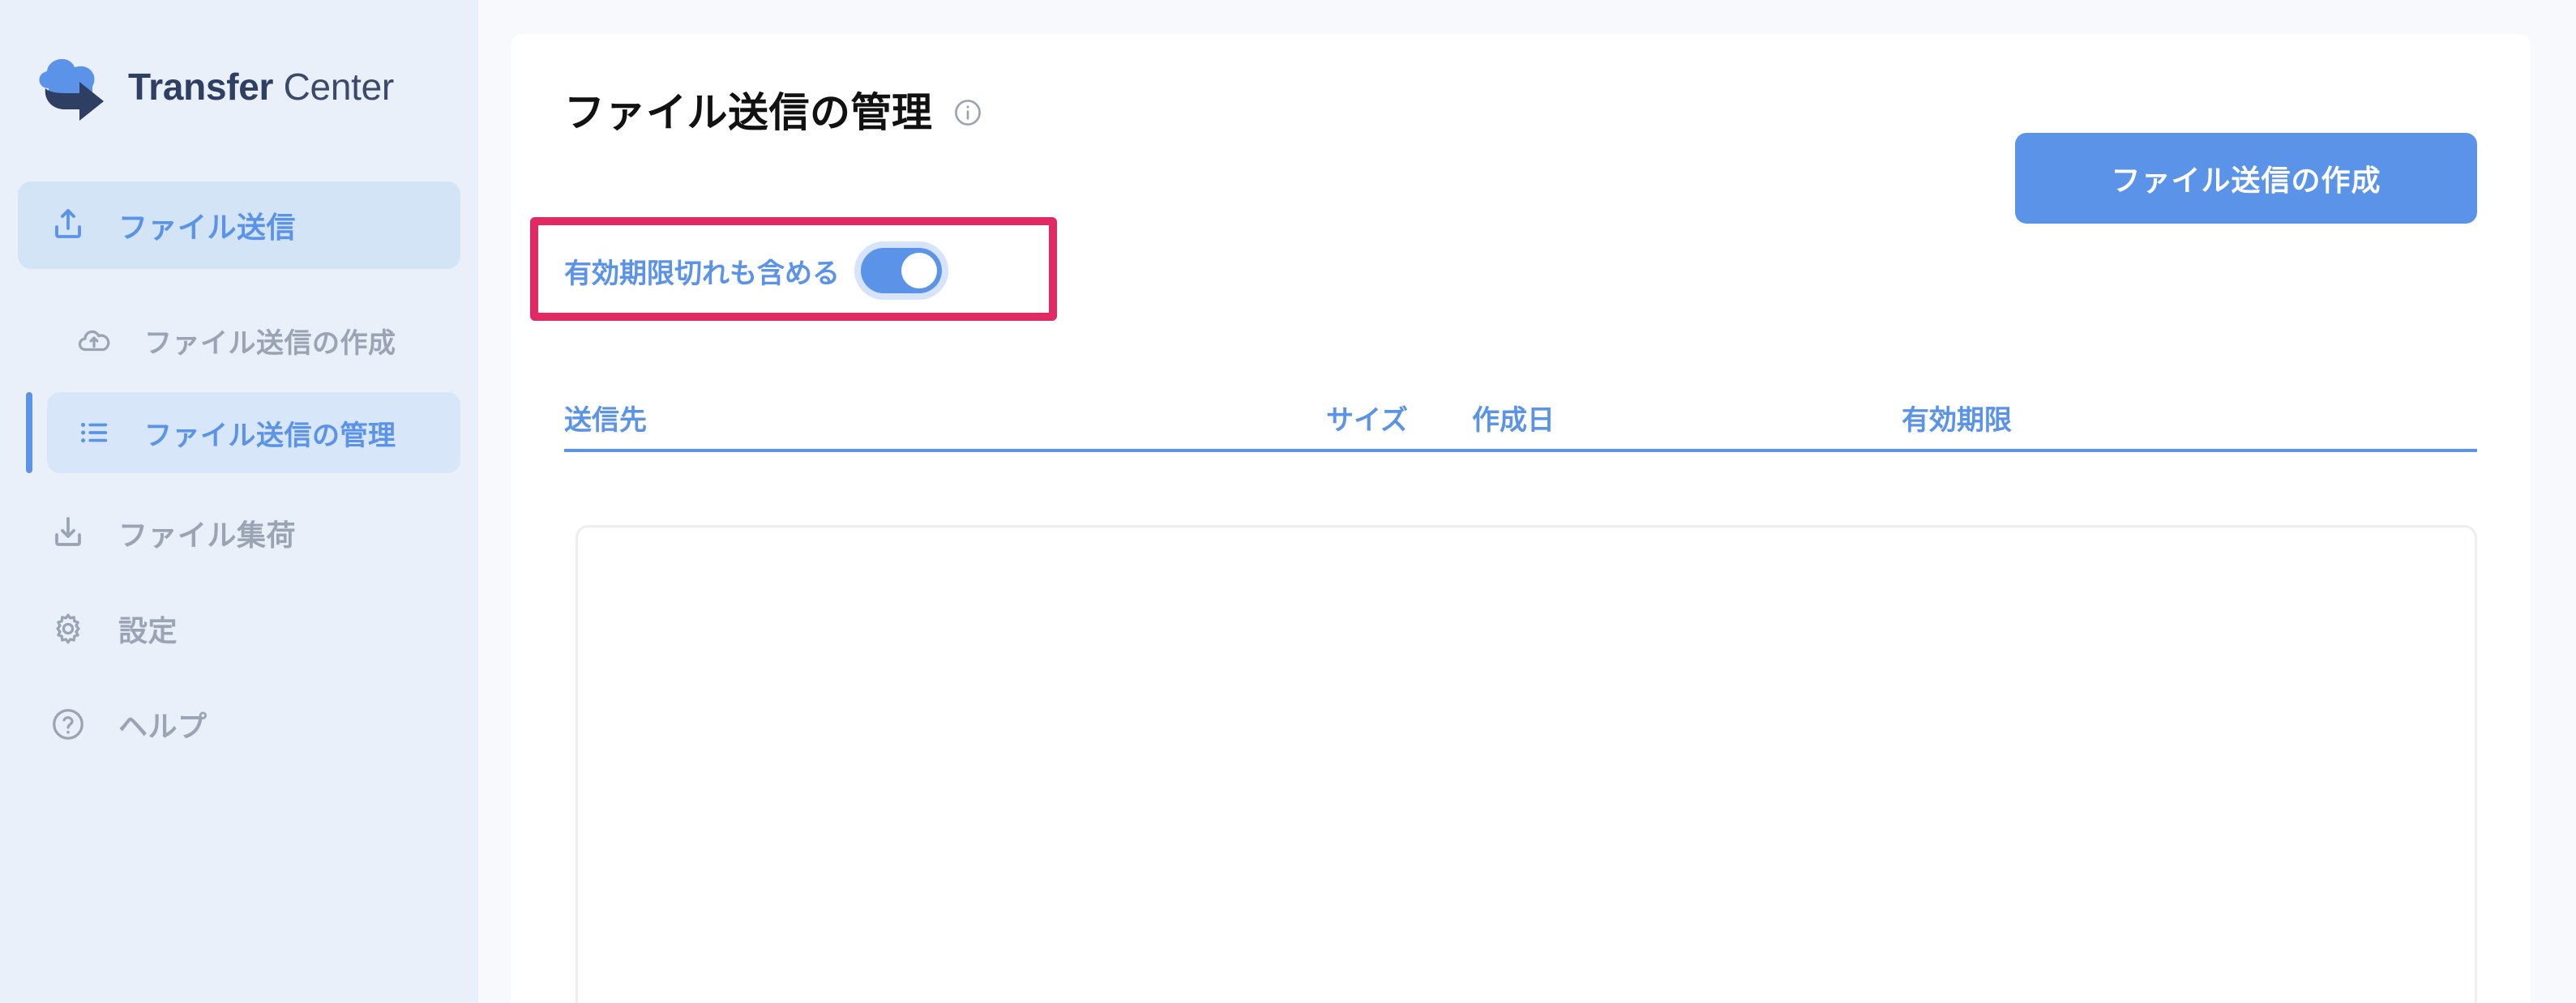 The height and width of the screenshot is (1003, 2576). Describe the element at coordinates (239, 474) in the screenshot. I see `sidebar-nav: ファイル送信 ファイル送信の作成 ファイル送信の管理 ファイル集荷 設定 ヘルプ` at that location.